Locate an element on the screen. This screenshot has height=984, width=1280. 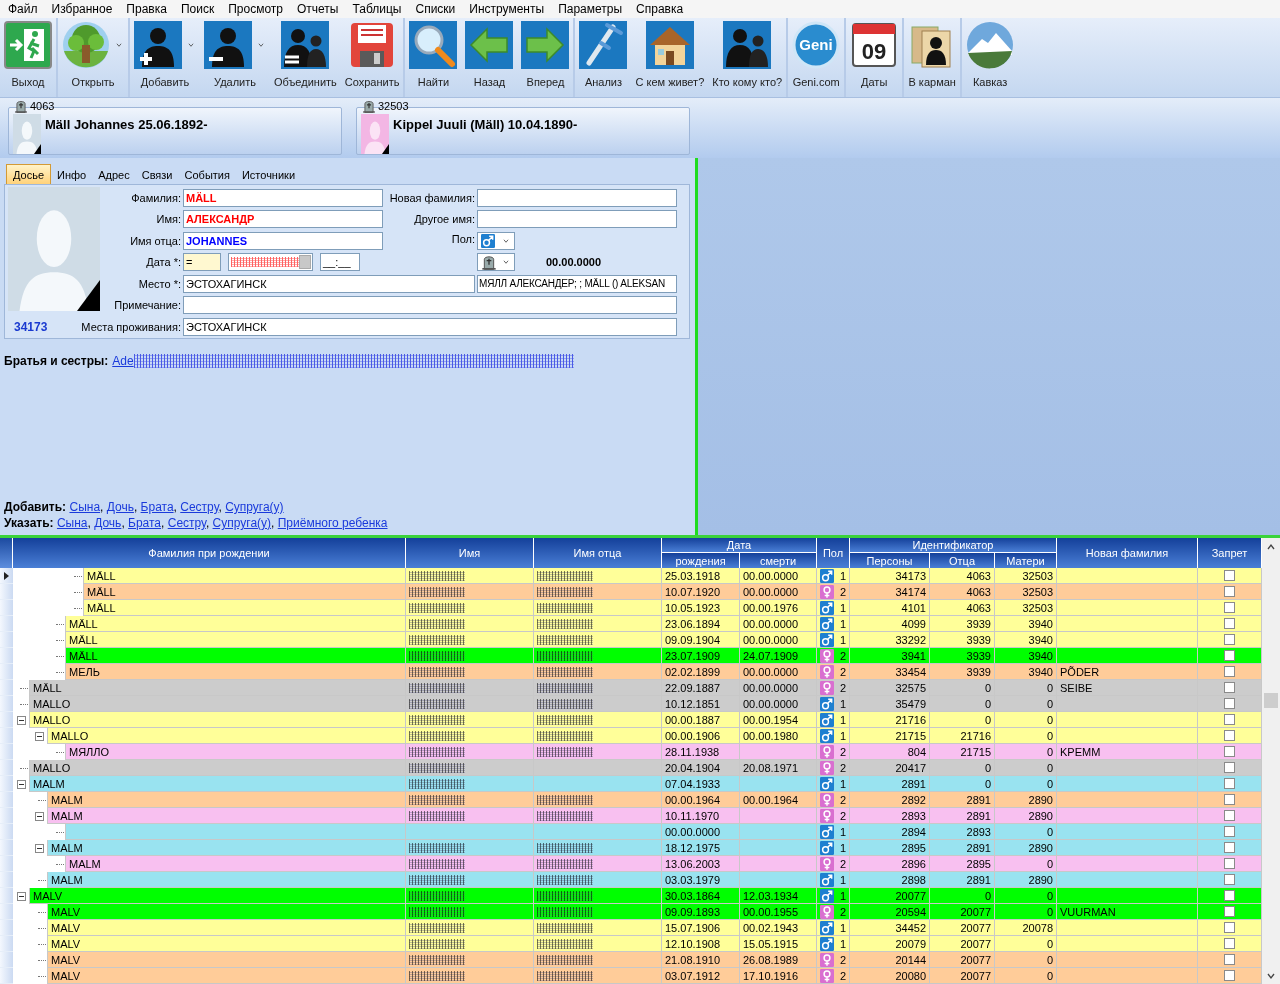
column-header: Персоны is located at coordinates (890, 560).